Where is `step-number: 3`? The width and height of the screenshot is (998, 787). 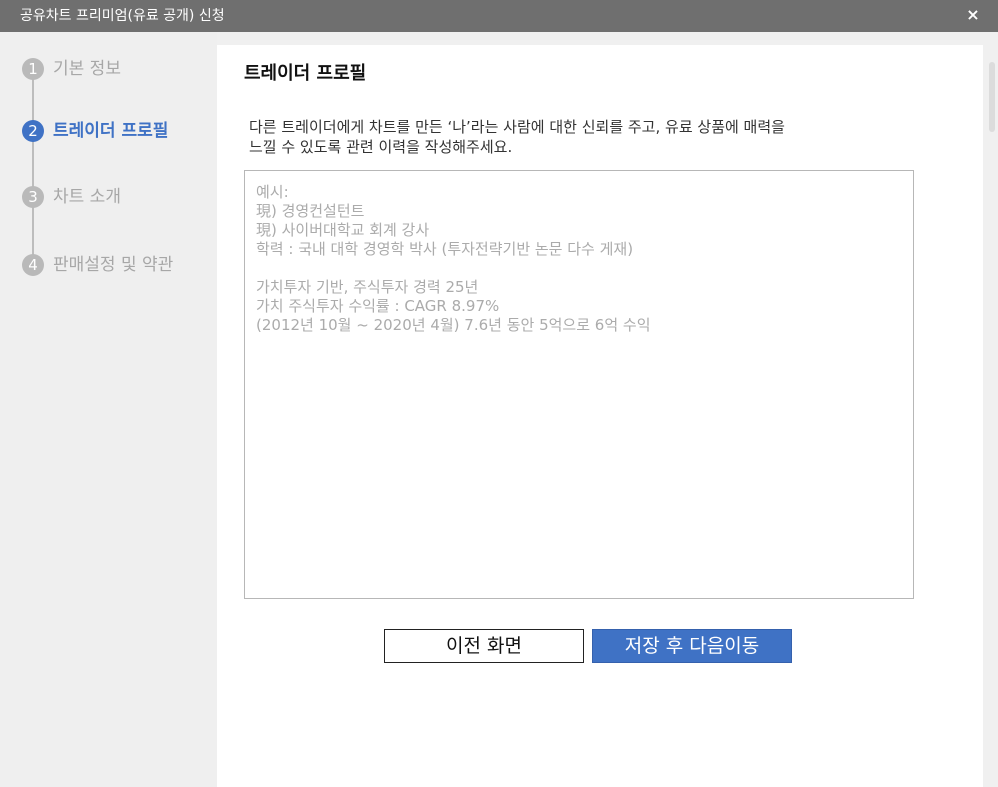 step-number: 3 is located at coordinates (33, 197).